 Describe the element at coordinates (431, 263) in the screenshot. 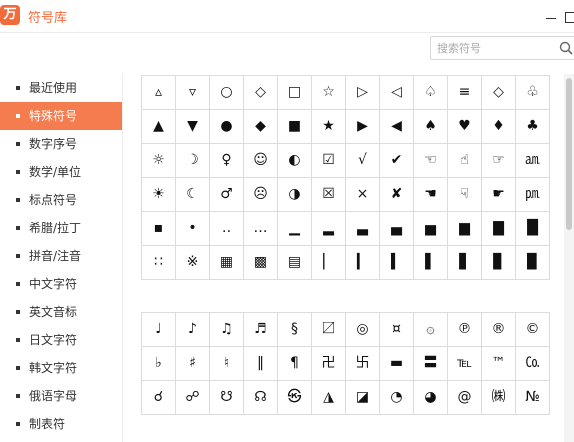

I see `symbol-cell: ▌` at that location.